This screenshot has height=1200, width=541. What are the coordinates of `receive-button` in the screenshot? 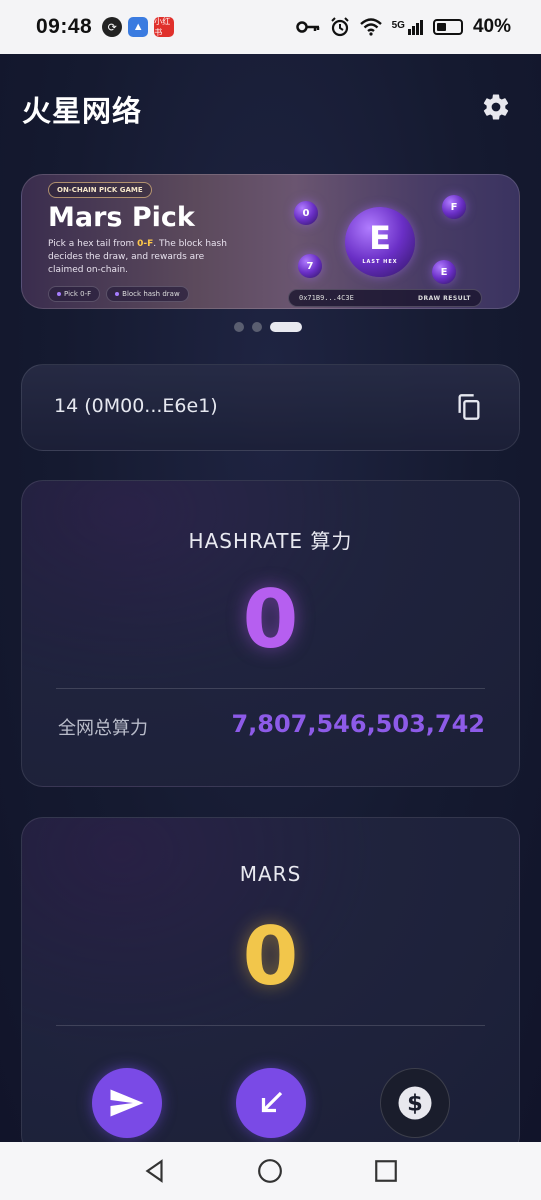 It's located at (271, 1103).